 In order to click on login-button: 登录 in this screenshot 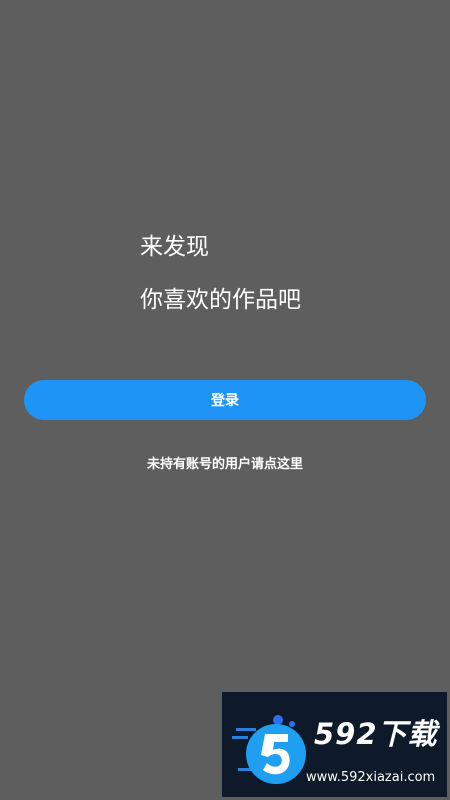, I will do `click(225, 400)`.